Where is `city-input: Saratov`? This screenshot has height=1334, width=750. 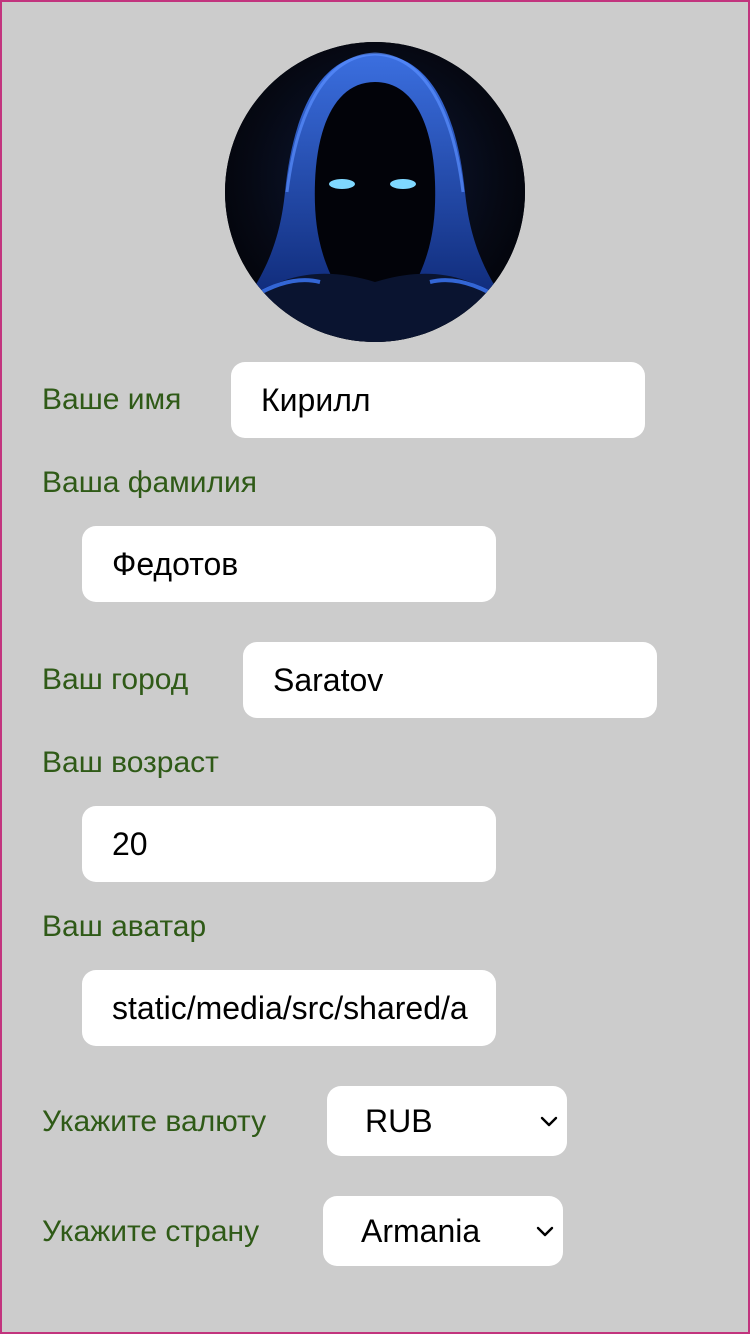 city-input: Saratov is located at coordinates (450, 680).